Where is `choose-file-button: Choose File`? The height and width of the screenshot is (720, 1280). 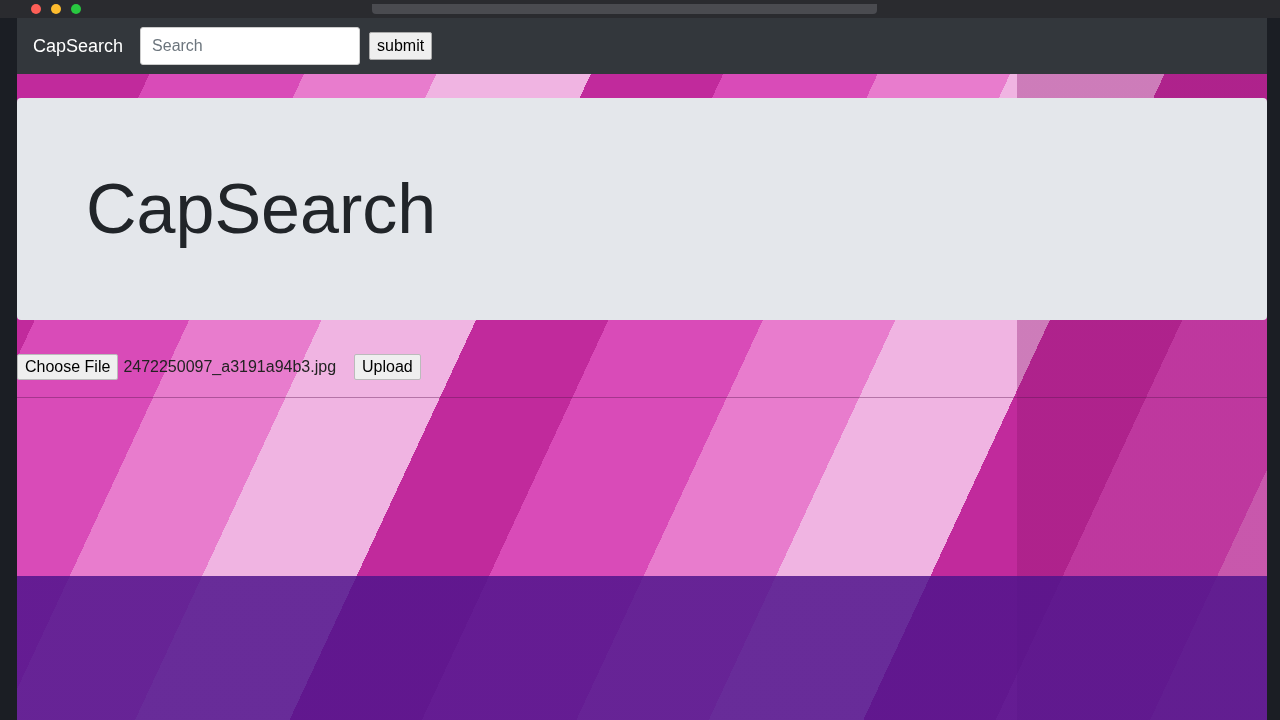 choose-file-button: Choose File is located at coordinates (68, 367).